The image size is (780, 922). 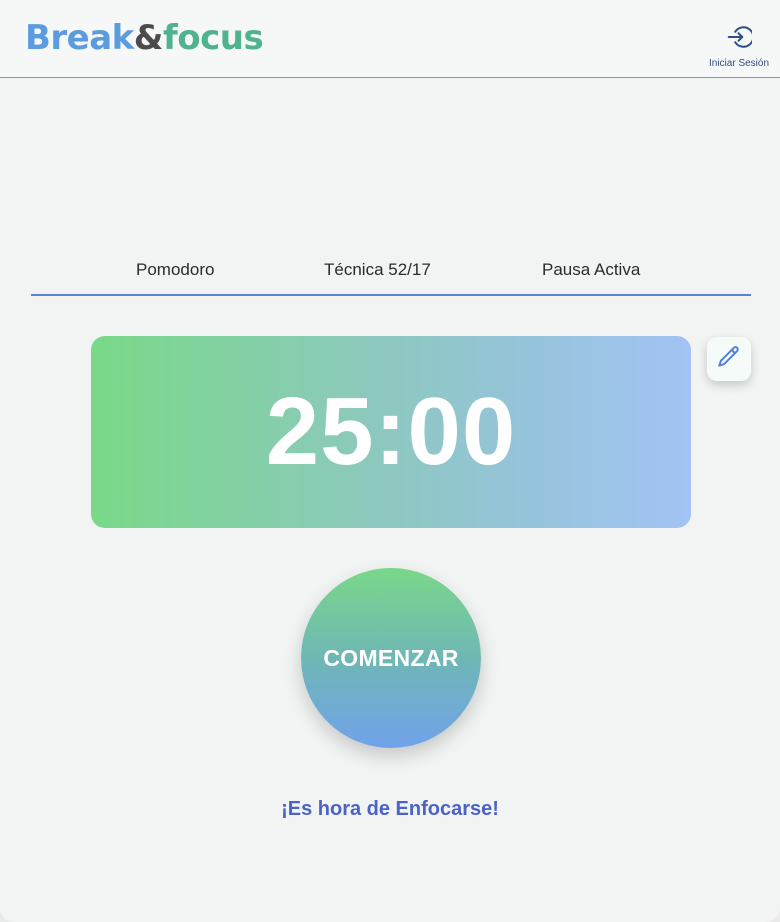 I want to click on start-button: COMENZAR, so click(x=391, y=658).